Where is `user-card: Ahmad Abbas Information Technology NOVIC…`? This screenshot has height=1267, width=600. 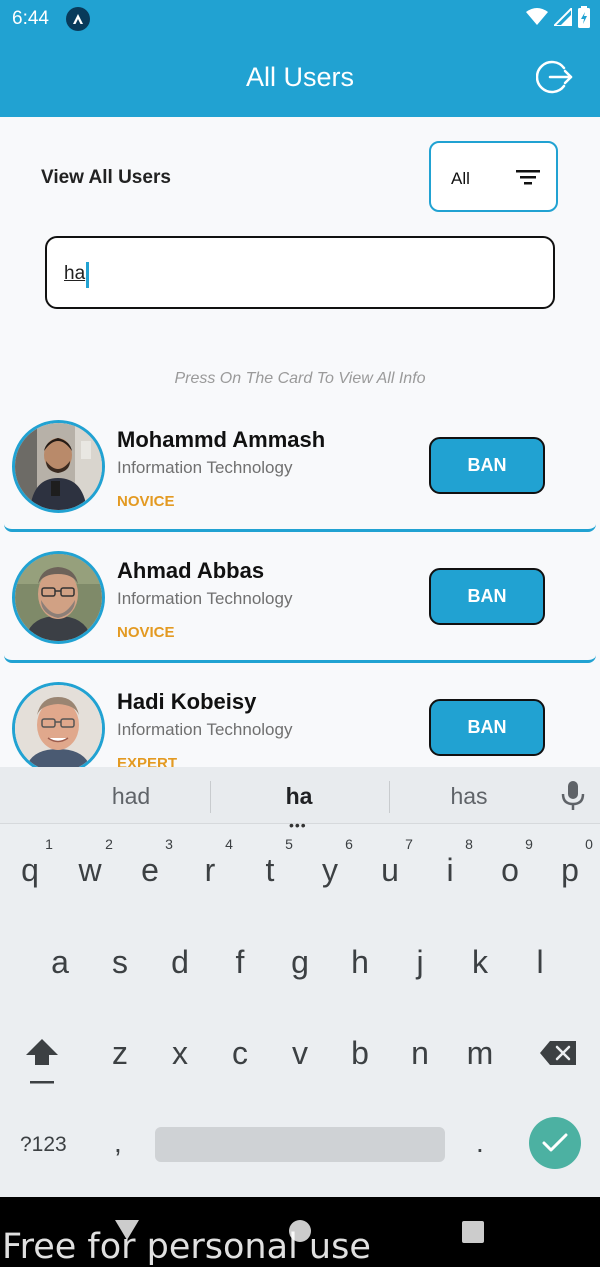
user-card: Ahmad Abbas Information Technology NOVIC… is located at coordinates (300, 605).